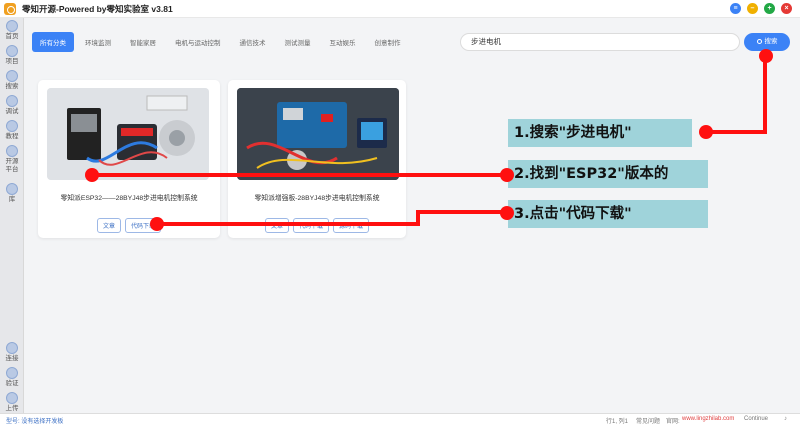 Image resolution: width=800 pixels, height=425 pixels. What do you see at coordinates (400, 9) in the screenshot?
I see `title-bar: 零知开源-Powered by零知实验室 v3.81 ≡ – + ×` at bounding box center [400, 9].